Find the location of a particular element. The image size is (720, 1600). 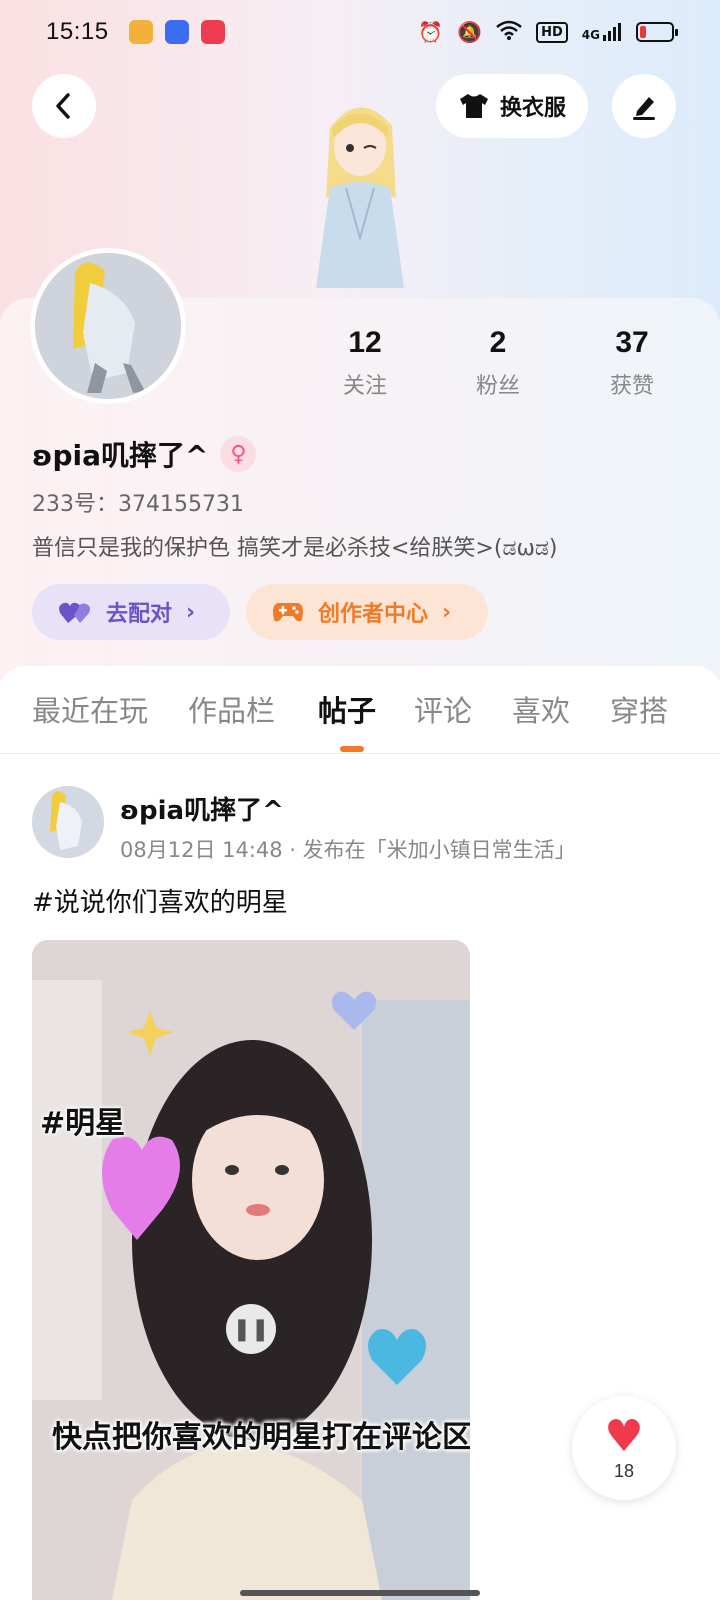

back-icon is located at coordinates (63, 106).